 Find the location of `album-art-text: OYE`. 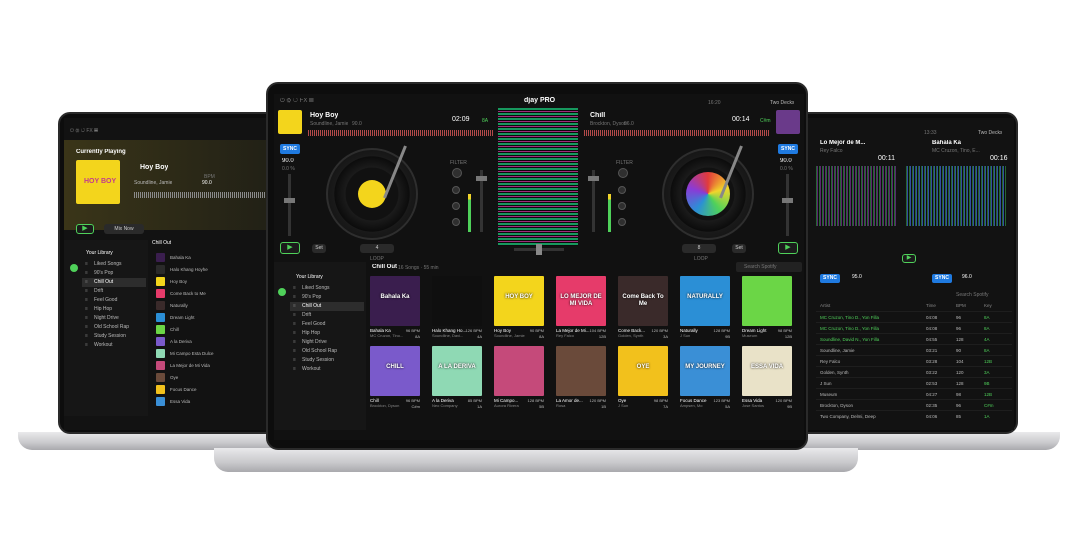

album-art-text: OYE is located at coordinates (643, 367).